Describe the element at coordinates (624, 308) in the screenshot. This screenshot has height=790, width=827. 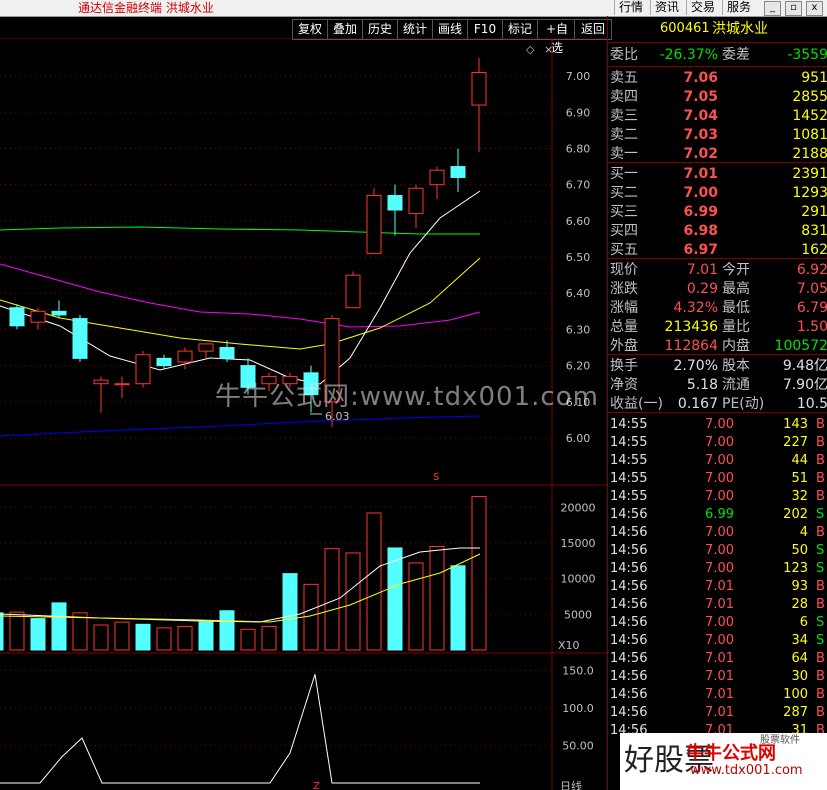
I see `stat-label: 涨幅` at that location.